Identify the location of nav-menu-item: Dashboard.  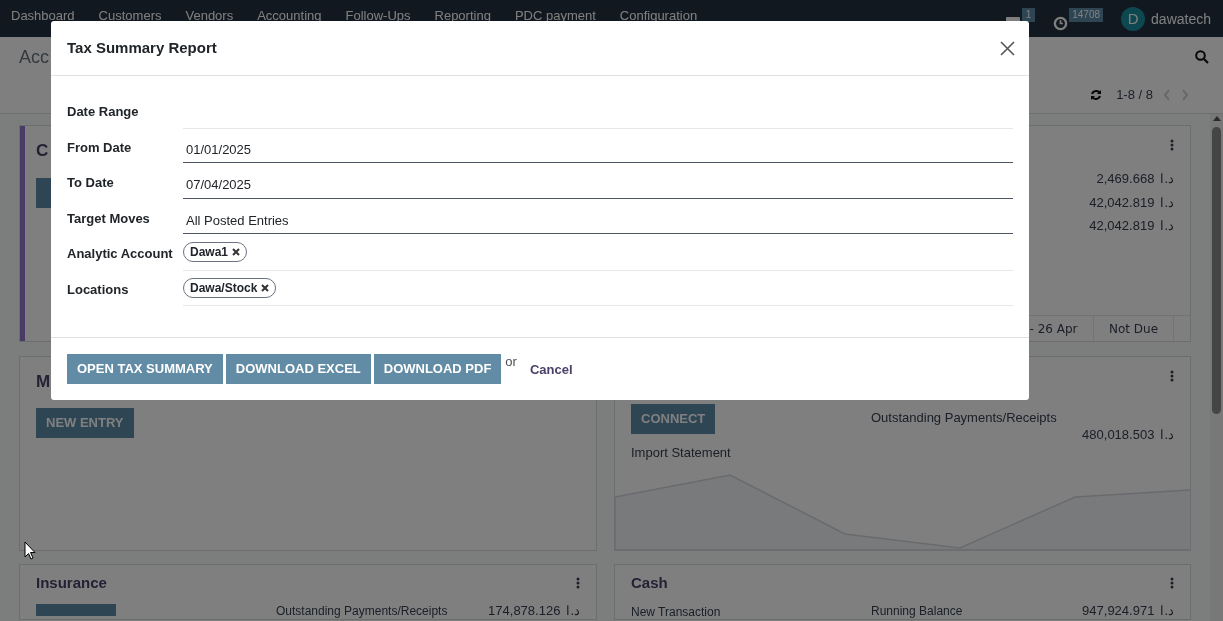
(43, 16).